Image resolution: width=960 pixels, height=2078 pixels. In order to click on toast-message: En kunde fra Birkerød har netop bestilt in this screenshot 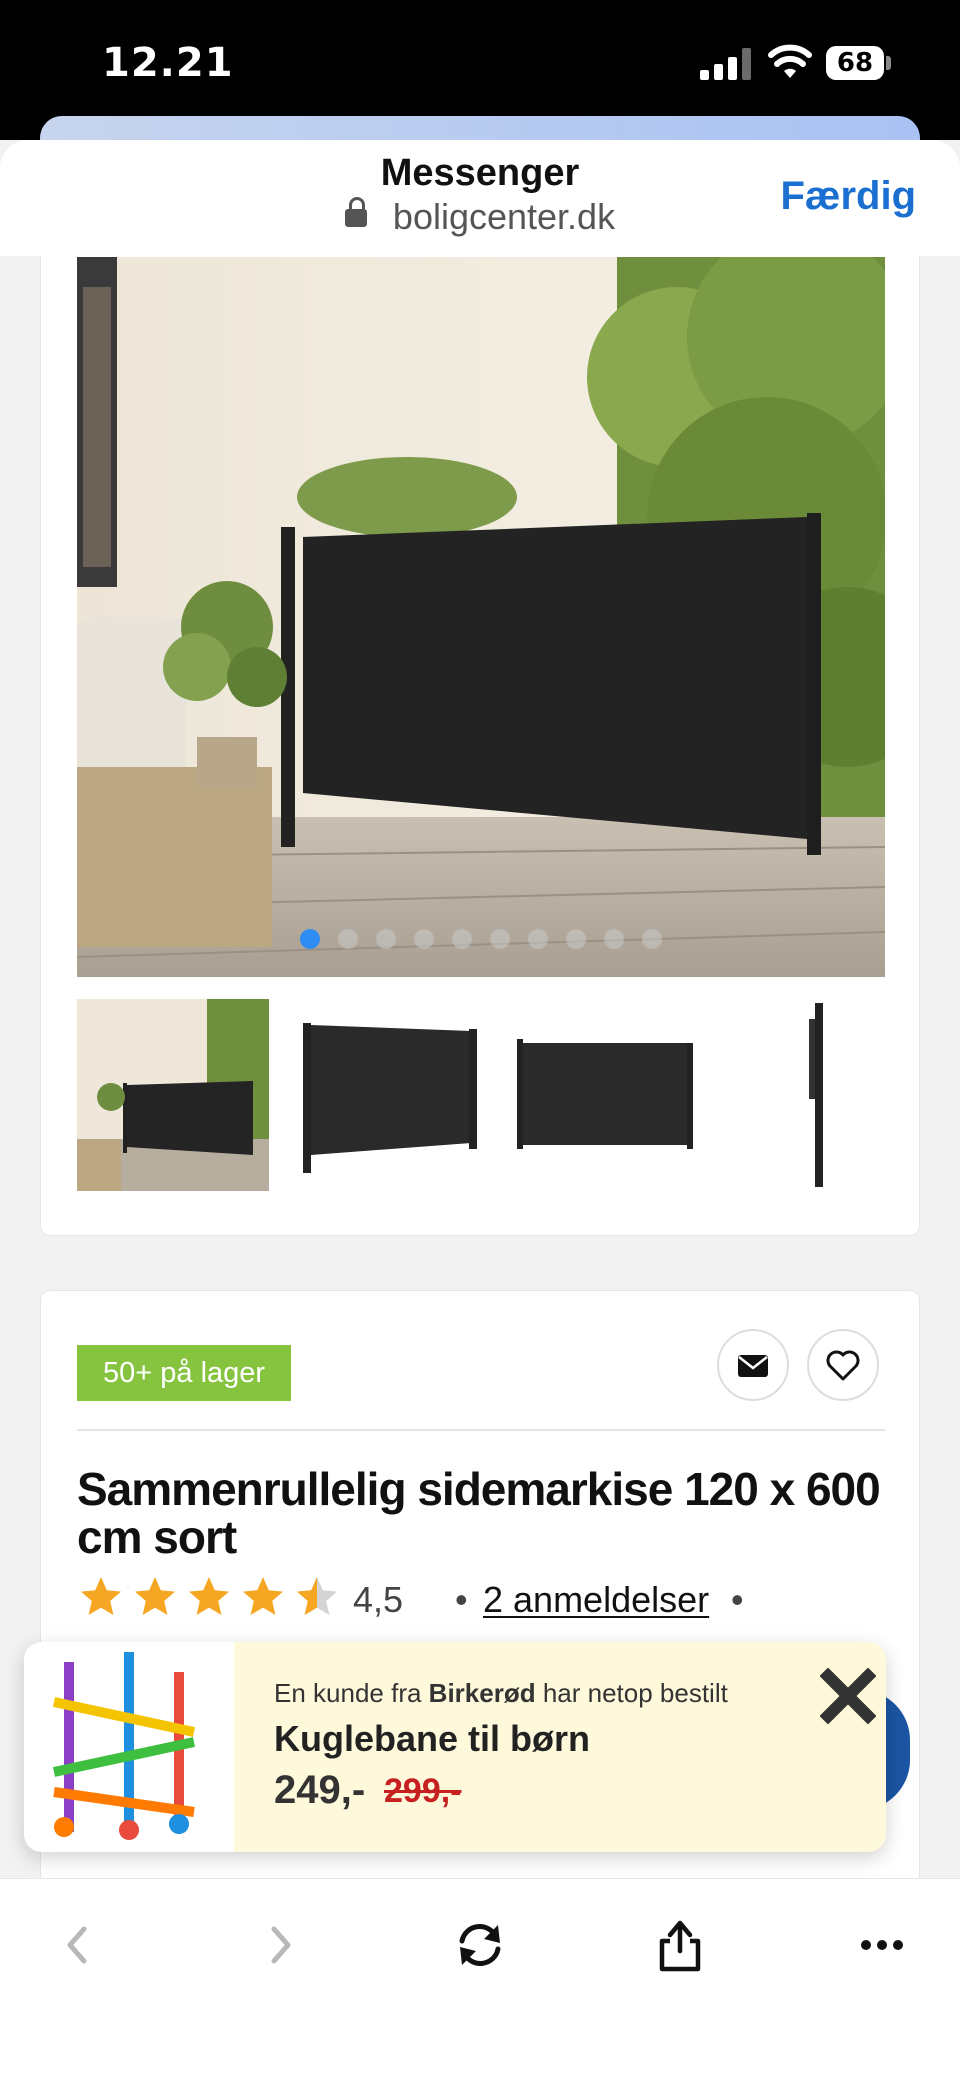, I will do `click(501, 1693)`.